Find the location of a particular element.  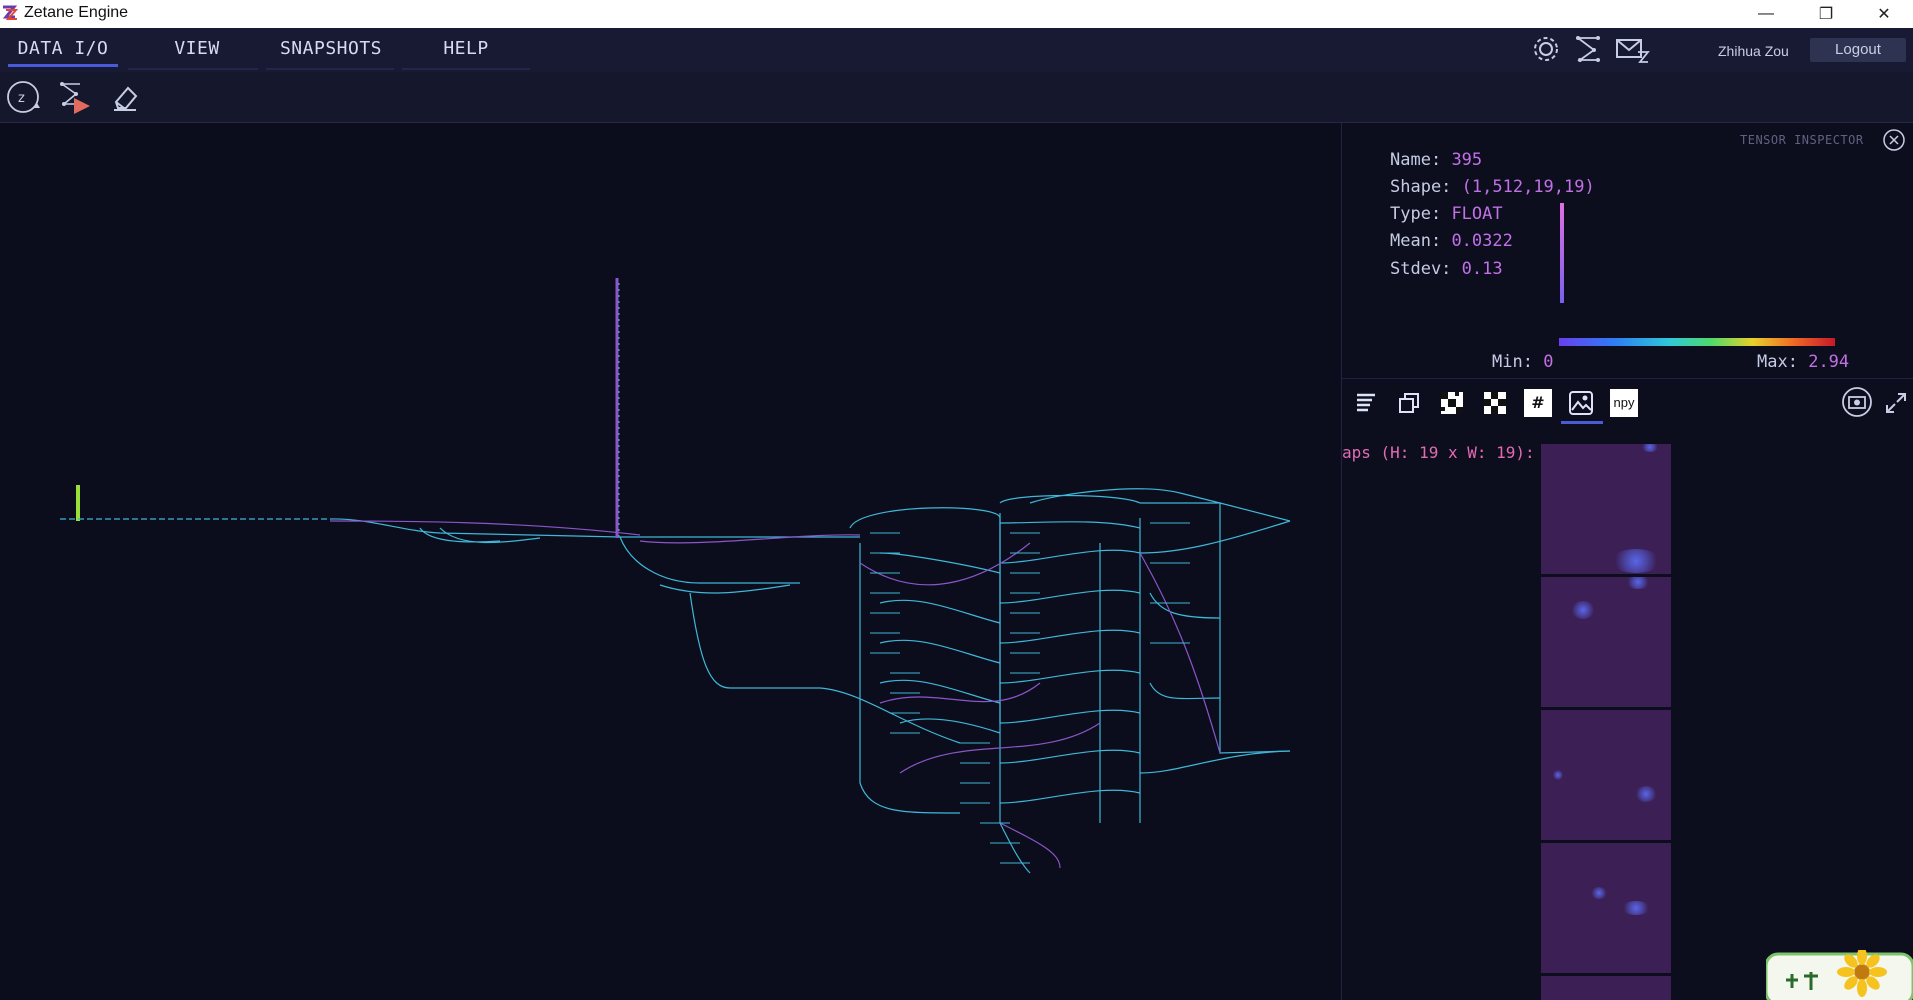

user-name: Zhihua Zou is located at coordinates (1753, 51).